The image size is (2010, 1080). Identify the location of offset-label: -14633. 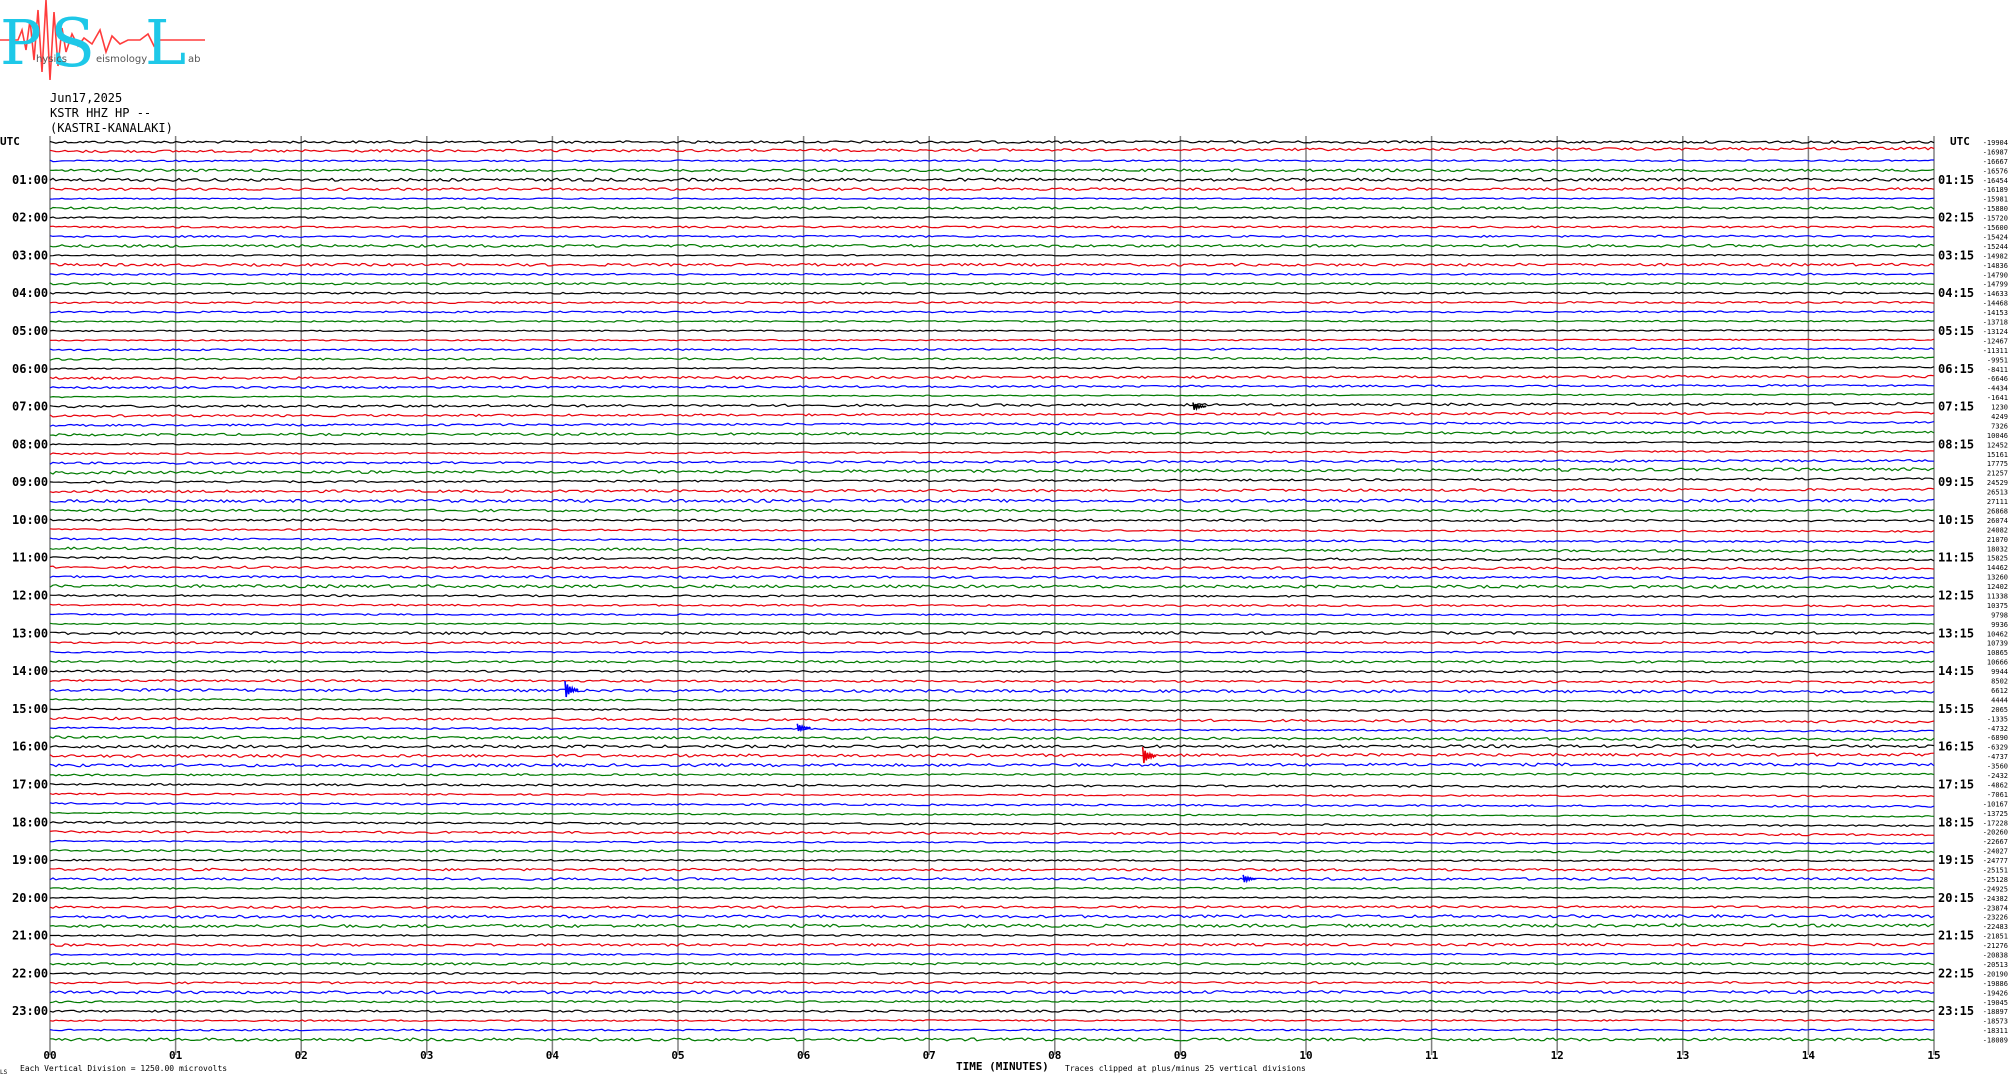
(1995, 294).